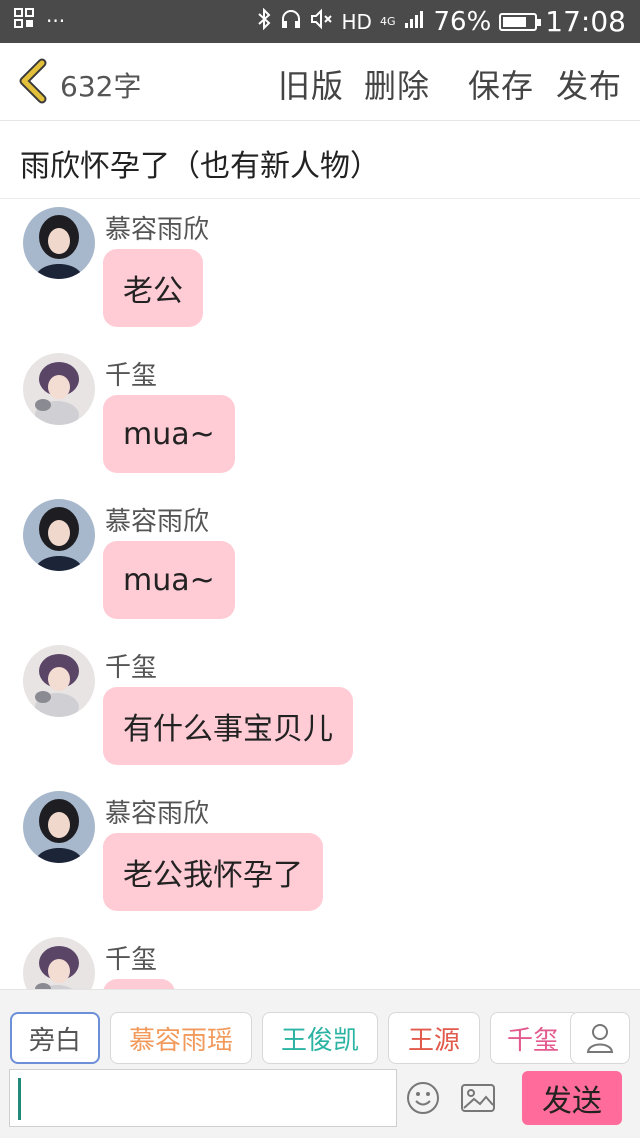 The image size is (640, 1138). What do you see at coordinates (501, 84) in the screenshot?
I see `save-button: 保存` at bounding box center [501, 84].